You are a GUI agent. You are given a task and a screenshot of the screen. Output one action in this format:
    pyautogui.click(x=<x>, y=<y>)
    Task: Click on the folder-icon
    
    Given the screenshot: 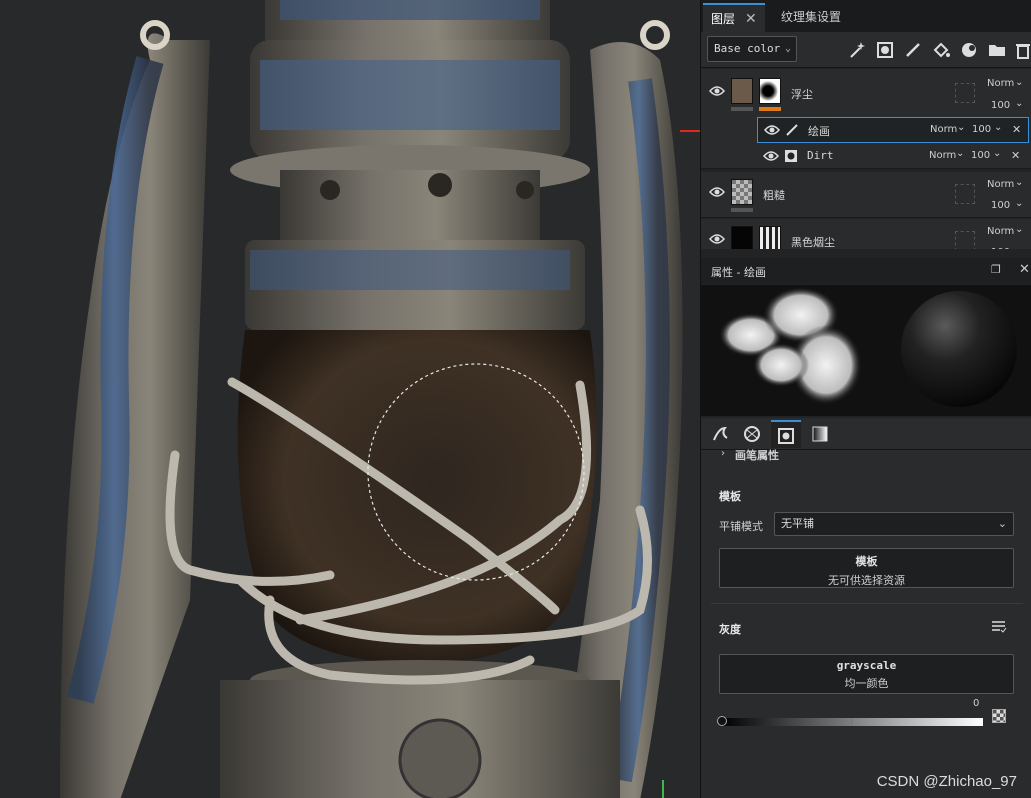 What is the action you would take?
    pyautogui.click(x=997, y=50)
    